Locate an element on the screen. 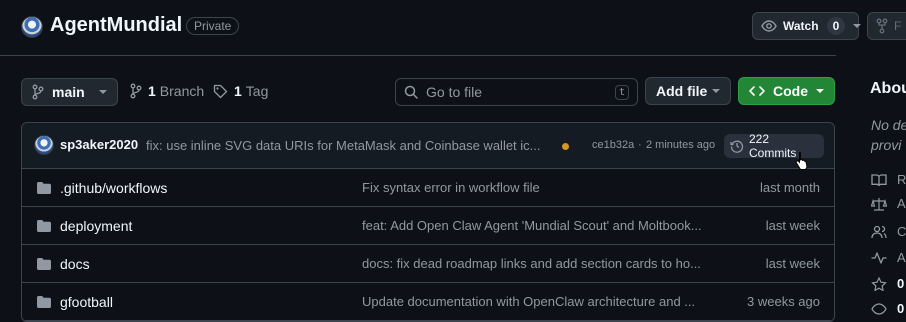 This screenshot has width=906, height=322. pulse-icon is located at coordinates (879, 258).